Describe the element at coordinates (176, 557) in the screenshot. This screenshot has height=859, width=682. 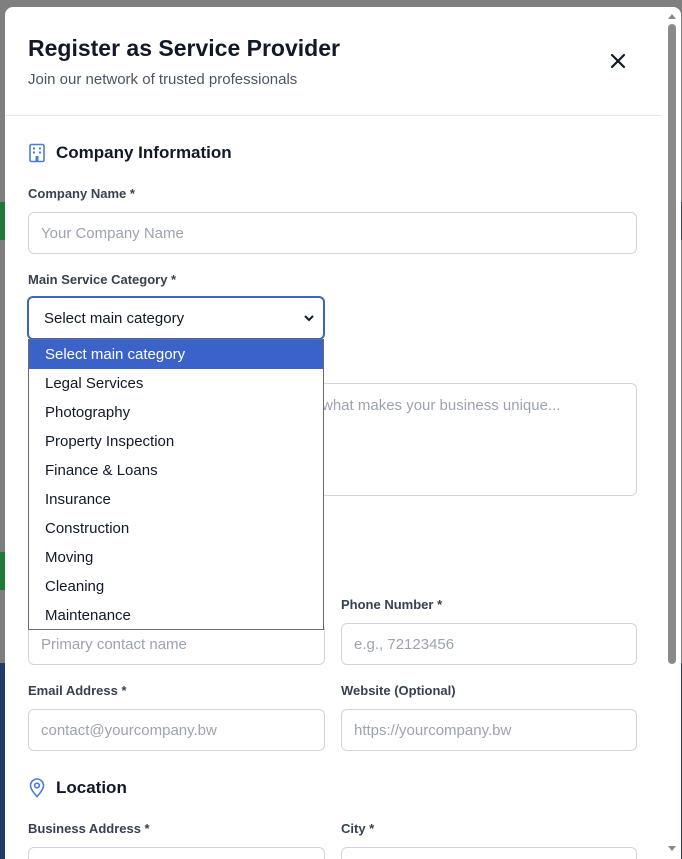
I see `category-option: Moving` at that location.